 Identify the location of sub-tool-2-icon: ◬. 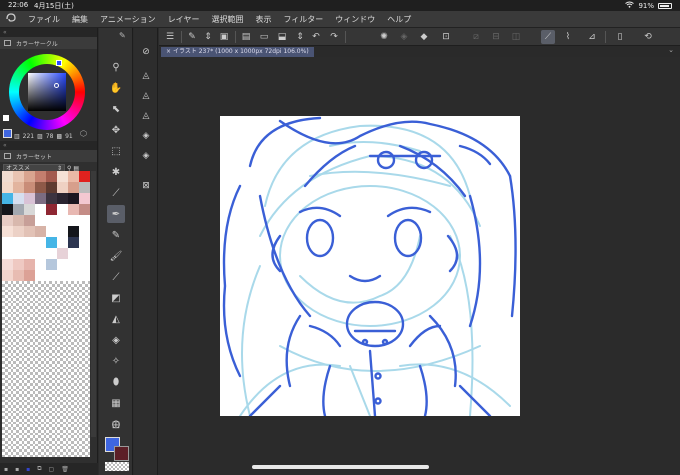
(146, 96).